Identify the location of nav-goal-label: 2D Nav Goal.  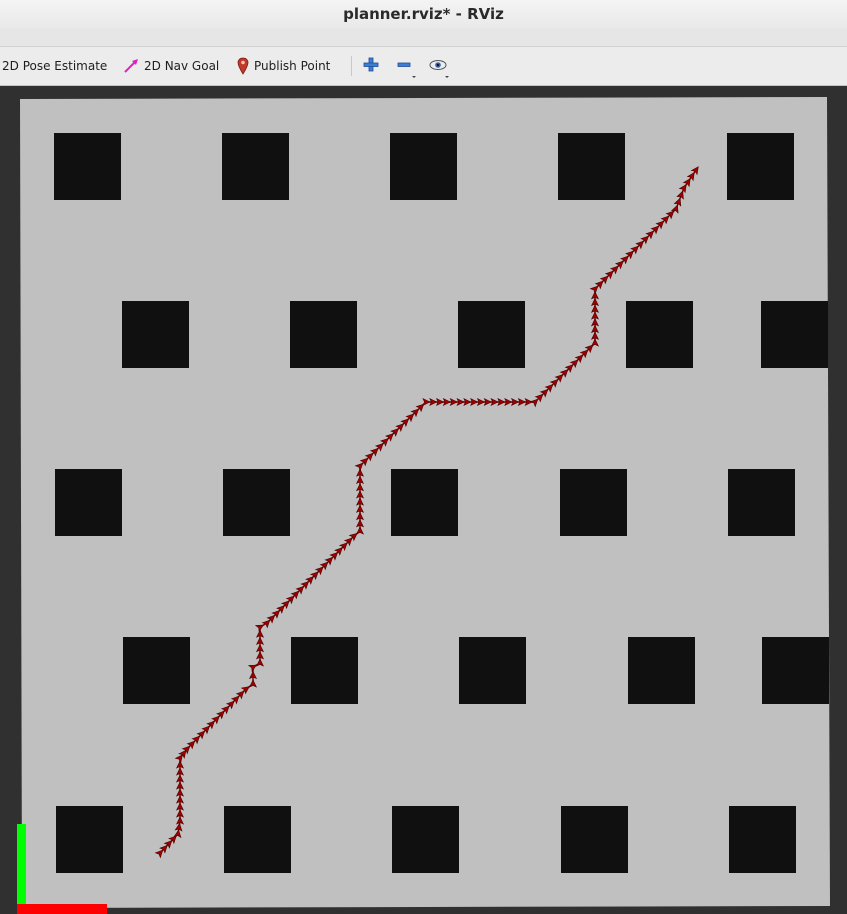
(182, 66).